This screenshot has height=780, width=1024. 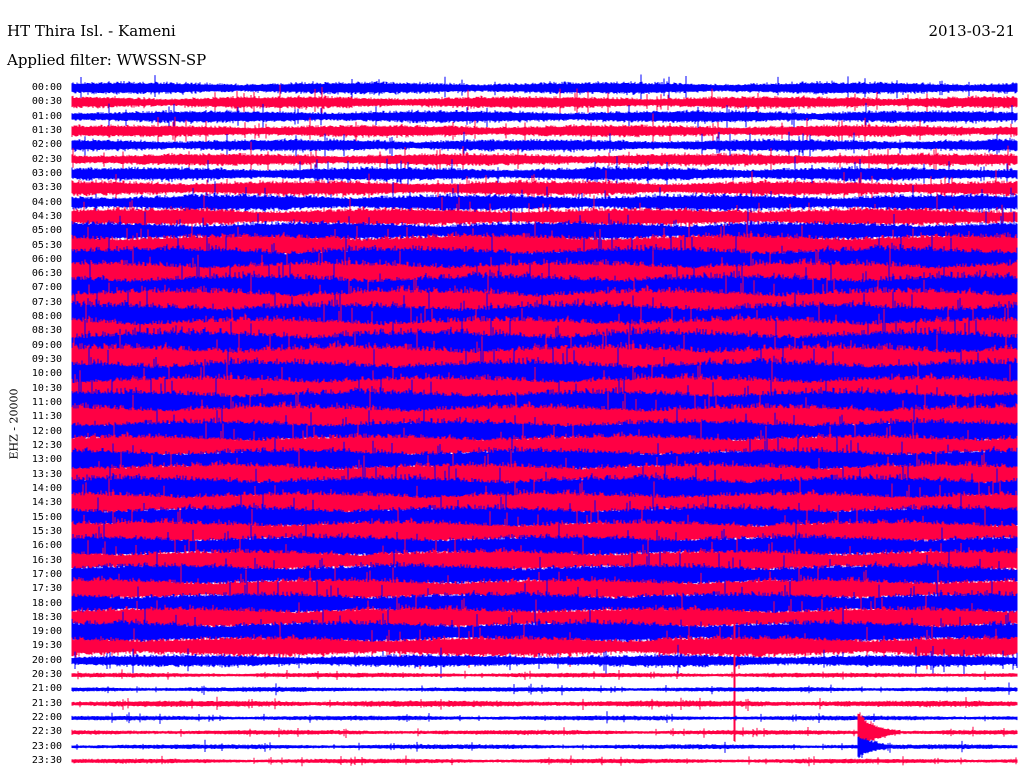 What do you see at coordinates (544, 747) in the screenshot?
I see `trace-23:00` at bounding box center [544, 747].